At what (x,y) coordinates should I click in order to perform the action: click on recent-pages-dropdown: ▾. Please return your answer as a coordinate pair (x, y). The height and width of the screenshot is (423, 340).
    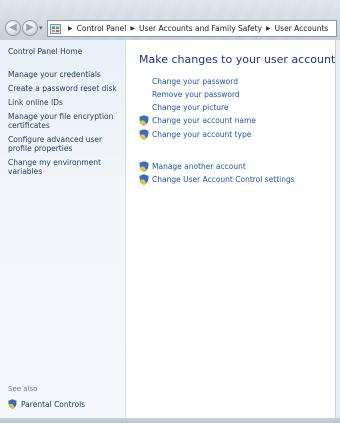
    Looking at the image, I should click on (42, 28).